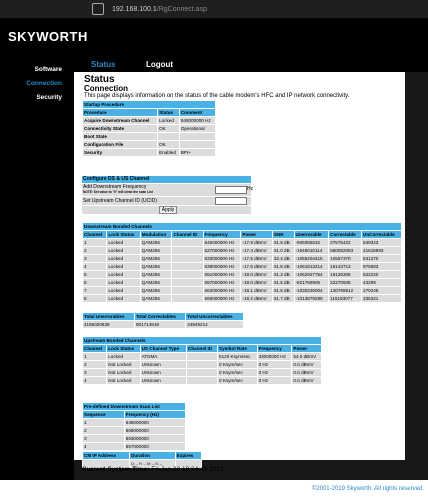 The width and height of the screenshot is (428, 500). I want to click on totals-header: Total Unerrorables, so click(108, 316).